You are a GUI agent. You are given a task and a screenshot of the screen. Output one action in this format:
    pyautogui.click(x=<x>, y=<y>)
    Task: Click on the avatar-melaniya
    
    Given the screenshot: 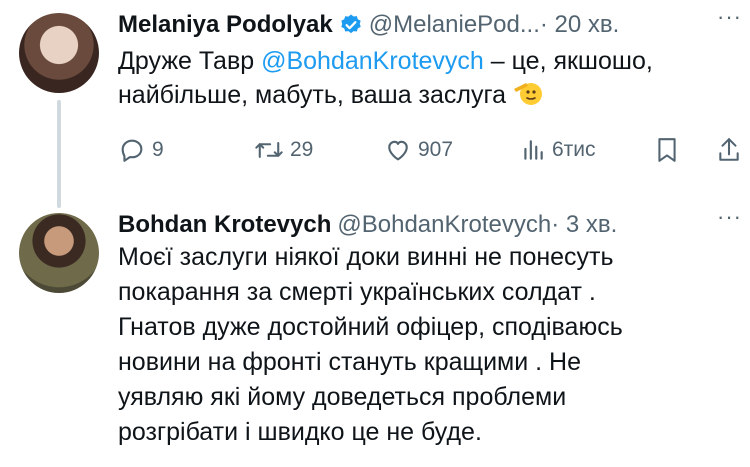 What is the action you would take?
    pyautogui.click(x=59, y=53)
    